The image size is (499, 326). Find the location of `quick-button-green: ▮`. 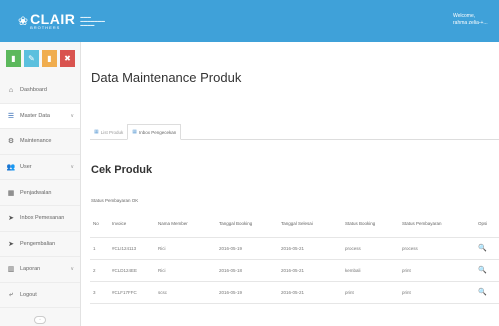

quick-button-green: ▮ is located at coordinates (13, 58).